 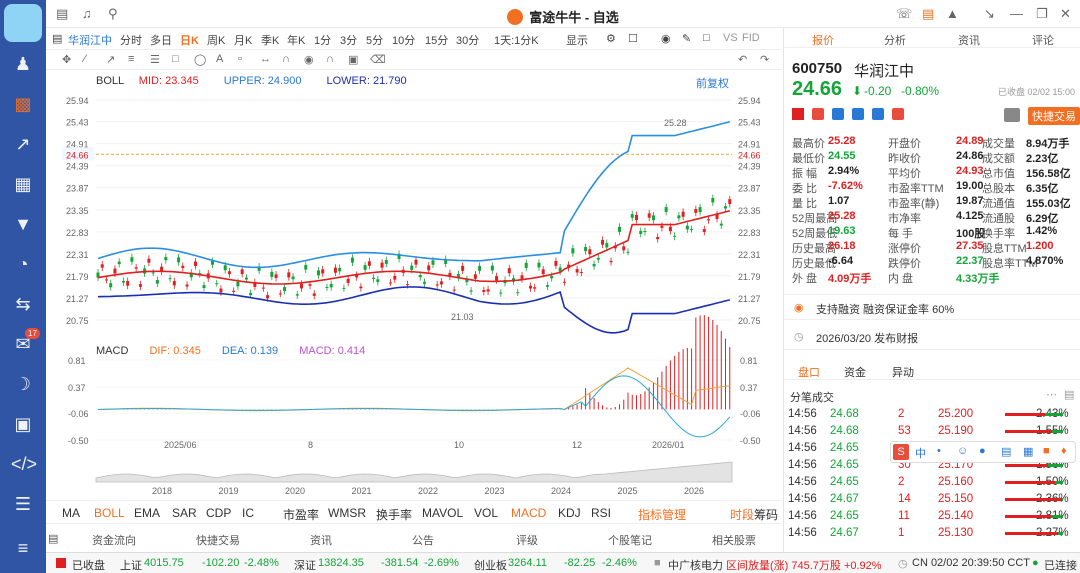 What do you see at coordinates (216, 40) in the screenshot?
I see `period-tab: 周K` at bounding box center [216, 40].